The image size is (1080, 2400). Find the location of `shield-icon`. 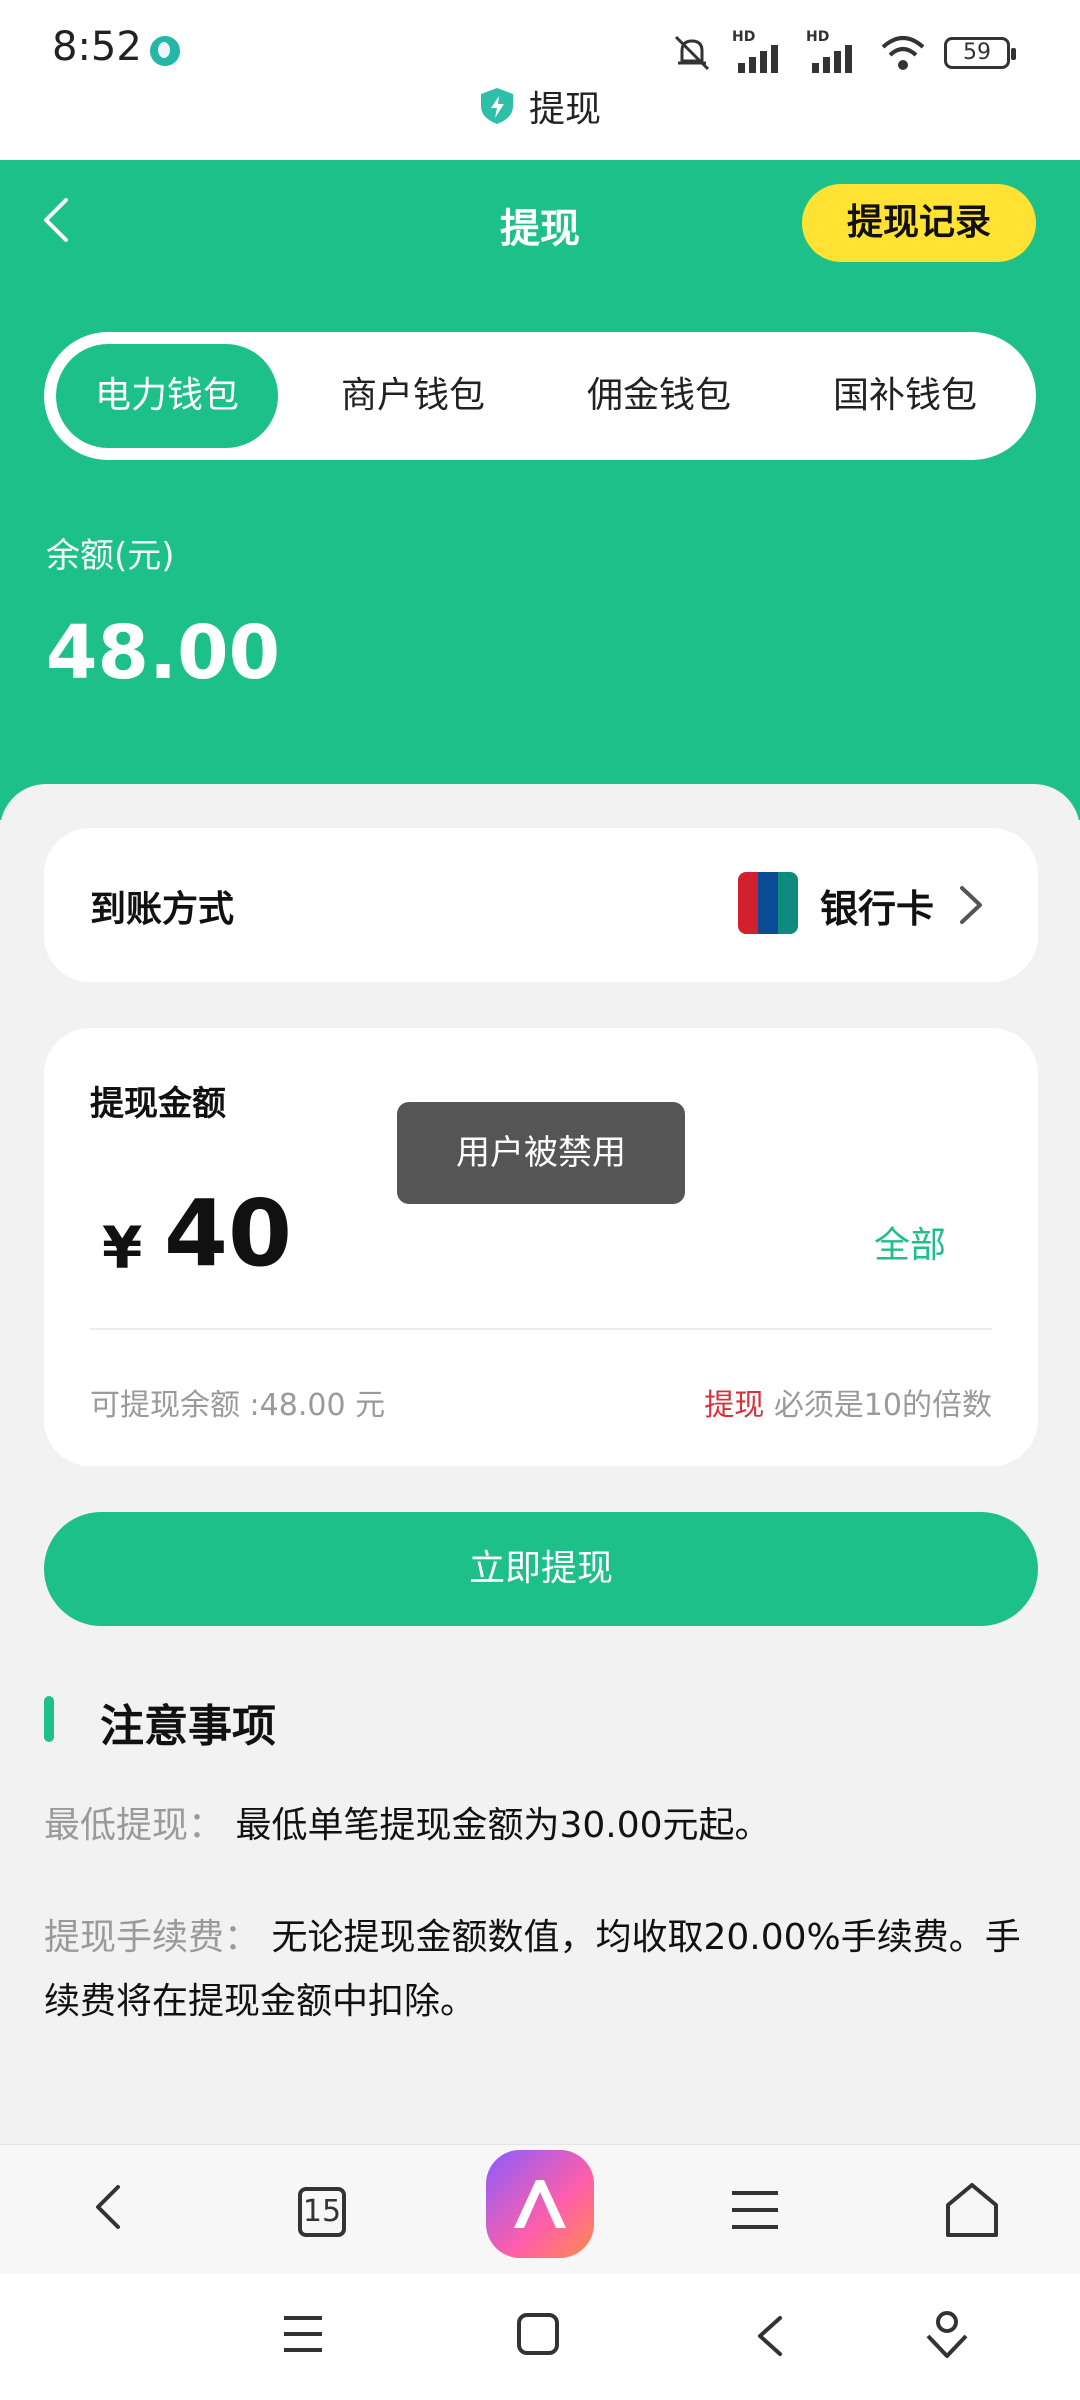

shield-icon is located at coordinates (496, 106).